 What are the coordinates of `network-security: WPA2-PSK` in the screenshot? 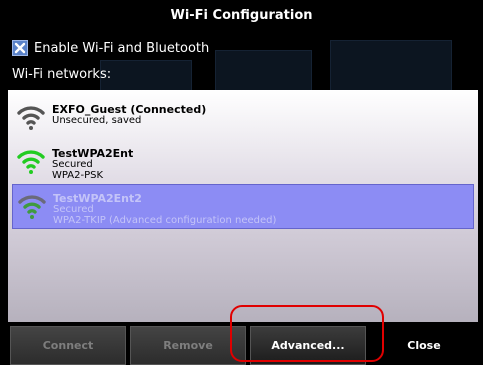 It's located at (78, 175).